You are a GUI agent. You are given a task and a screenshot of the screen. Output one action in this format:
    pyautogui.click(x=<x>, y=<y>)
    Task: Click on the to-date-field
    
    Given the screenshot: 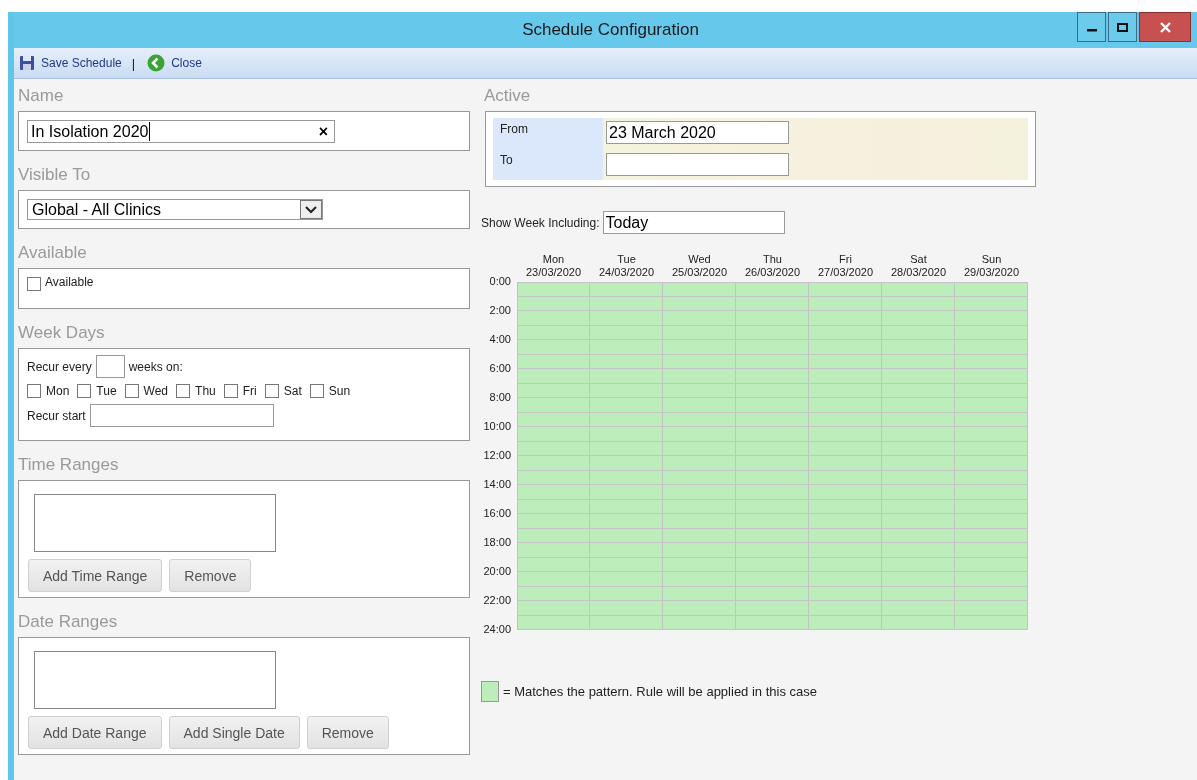 What is the action you would take?
    pyautogui.click(x=697, y=164)
    